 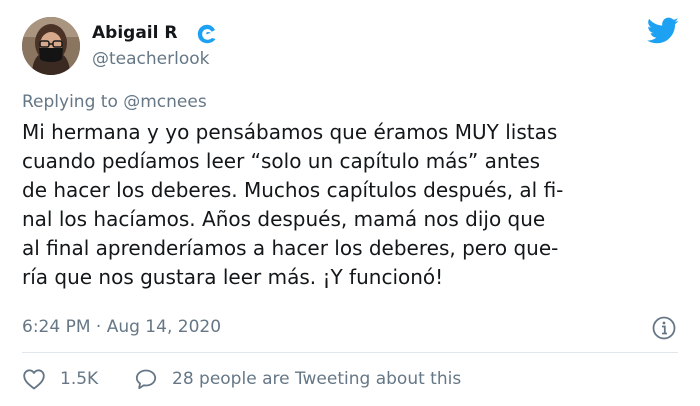 I want to click on divider, so click(x=350, y=352).